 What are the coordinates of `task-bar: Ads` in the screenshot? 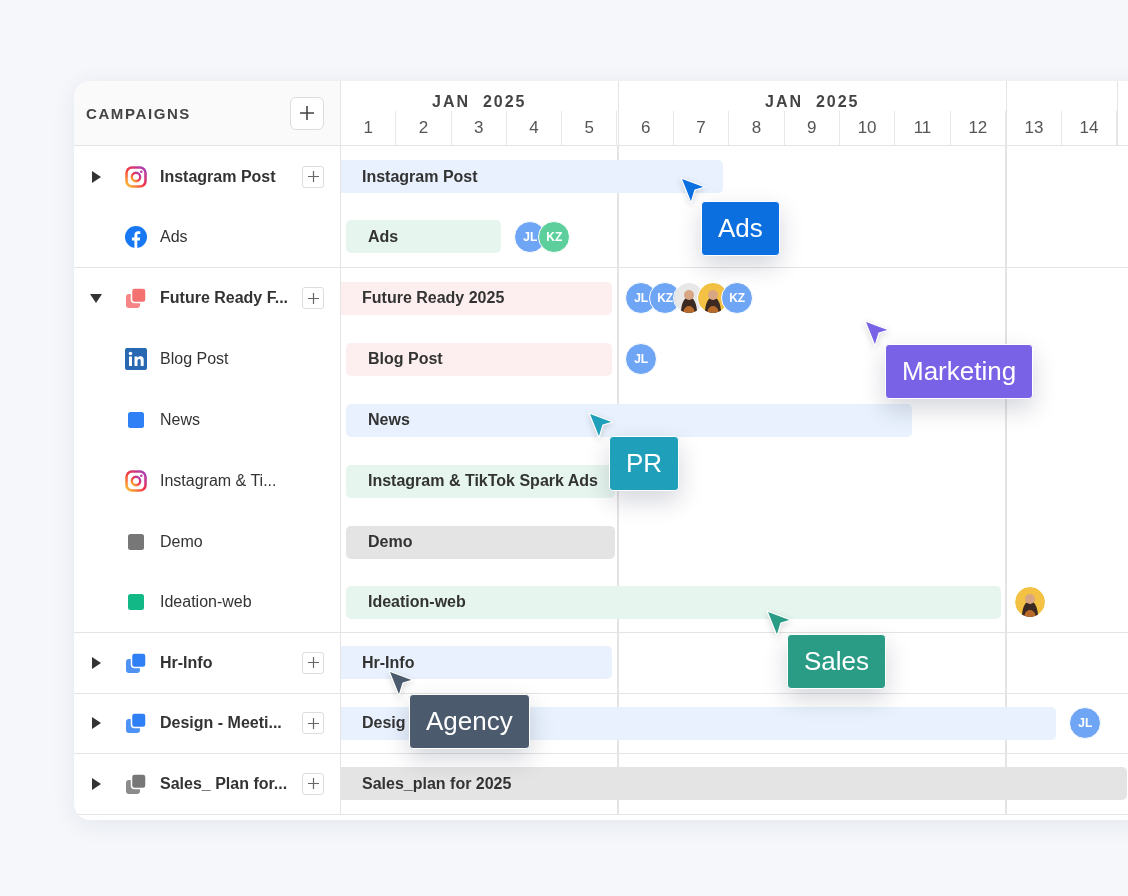 It's located at (424, 237).